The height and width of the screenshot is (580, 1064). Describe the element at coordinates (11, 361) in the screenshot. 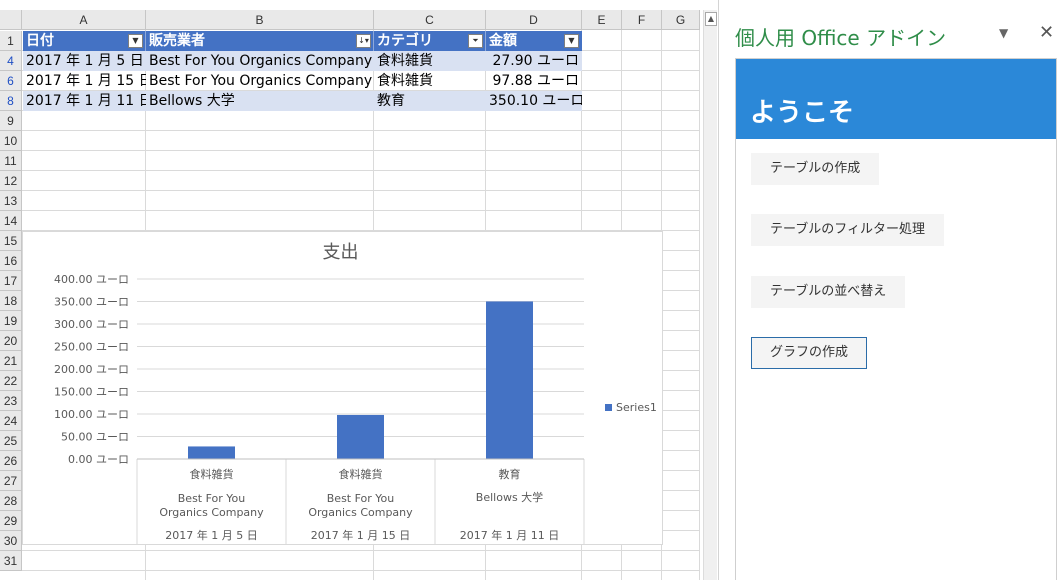

I see `row-header-21: 21` at that location.